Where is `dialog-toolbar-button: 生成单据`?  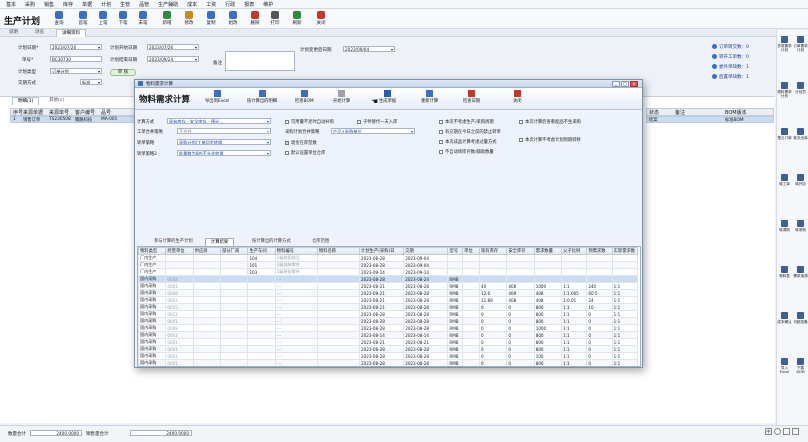
dialog-toolbar-button: 生成单据 is located at coordinates (387, 99).